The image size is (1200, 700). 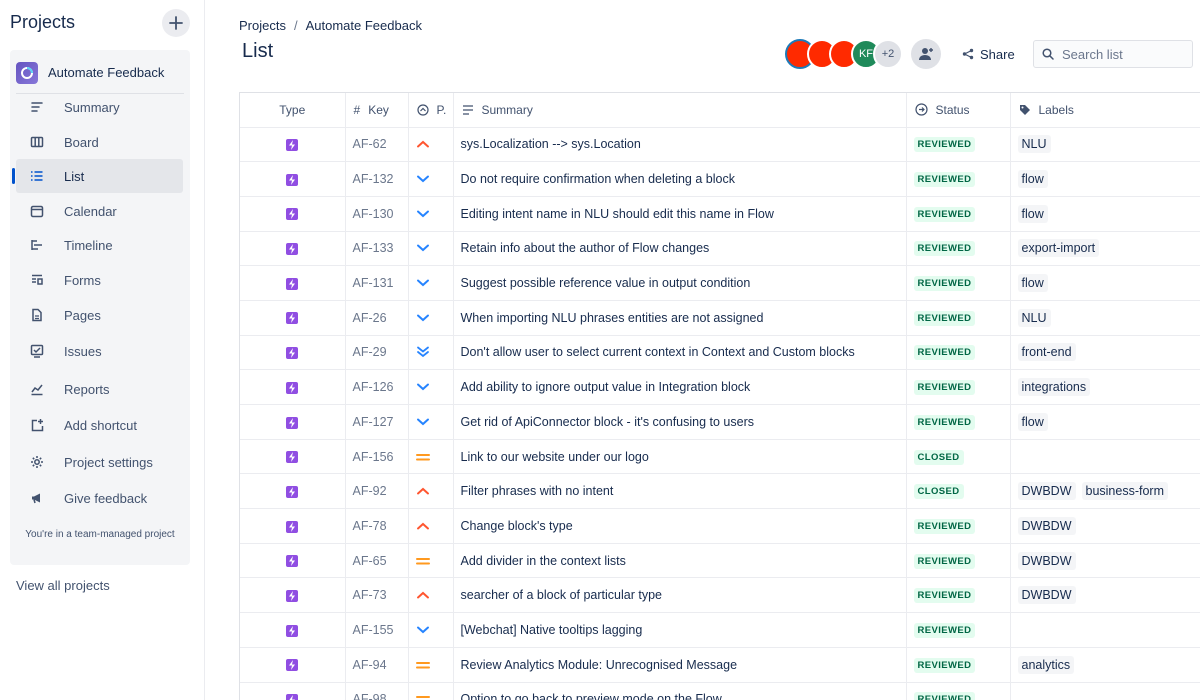 What do you see at coordinates (1058, 248) in the screenshot?
I see `issue-label: export-import` at bounding box center [1058, 248].